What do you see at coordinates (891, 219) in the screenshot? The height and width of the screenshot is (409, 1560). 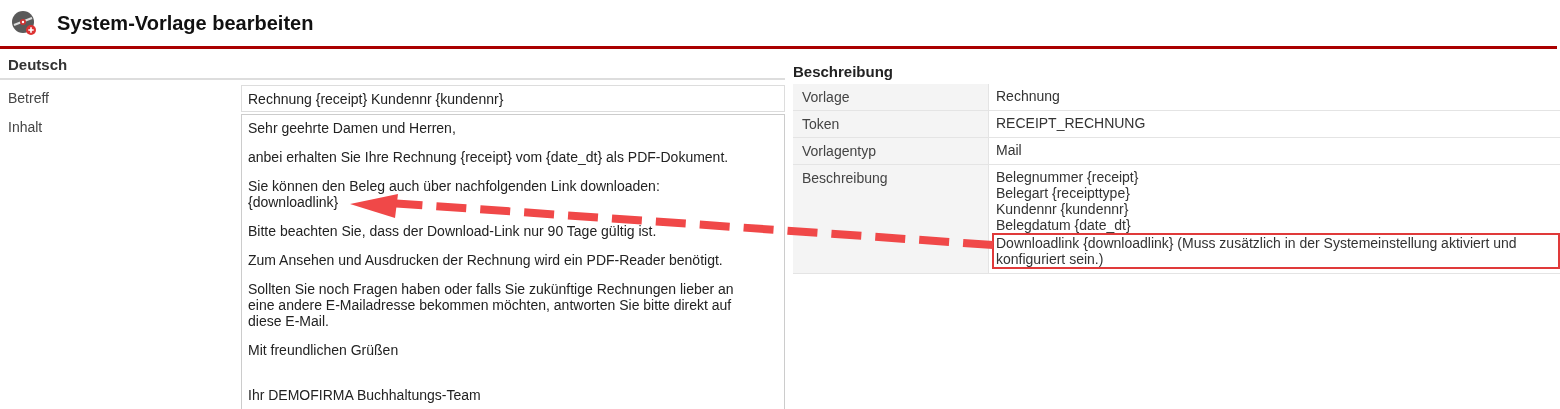 I see `table-cell: Beschreibung` at bounding box center [891, 219].